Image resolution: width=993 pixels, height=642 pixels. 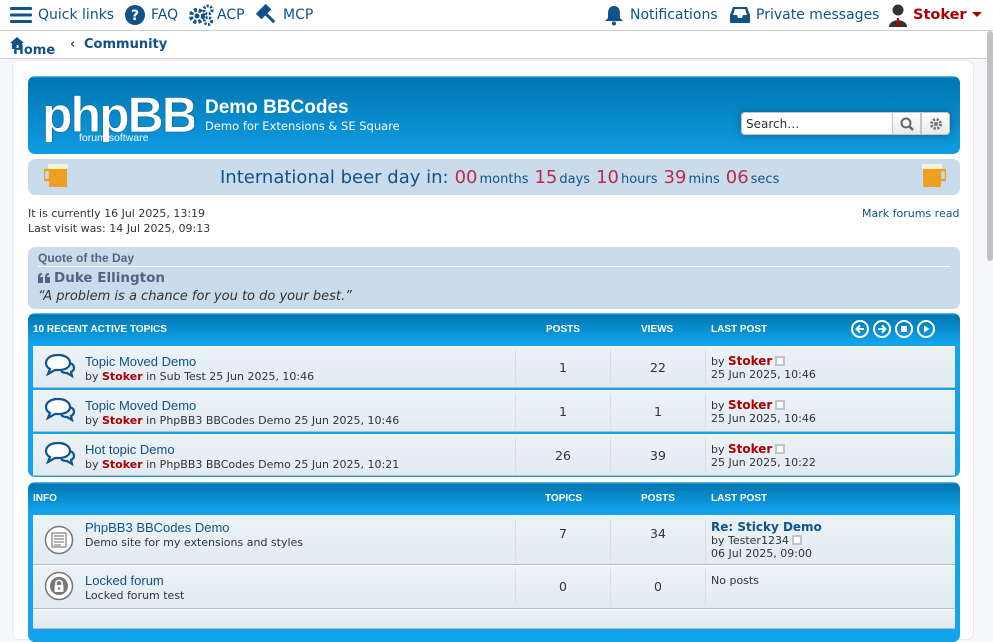 I want to click on forum-posts-count: 0, so click(x=658, y=586).